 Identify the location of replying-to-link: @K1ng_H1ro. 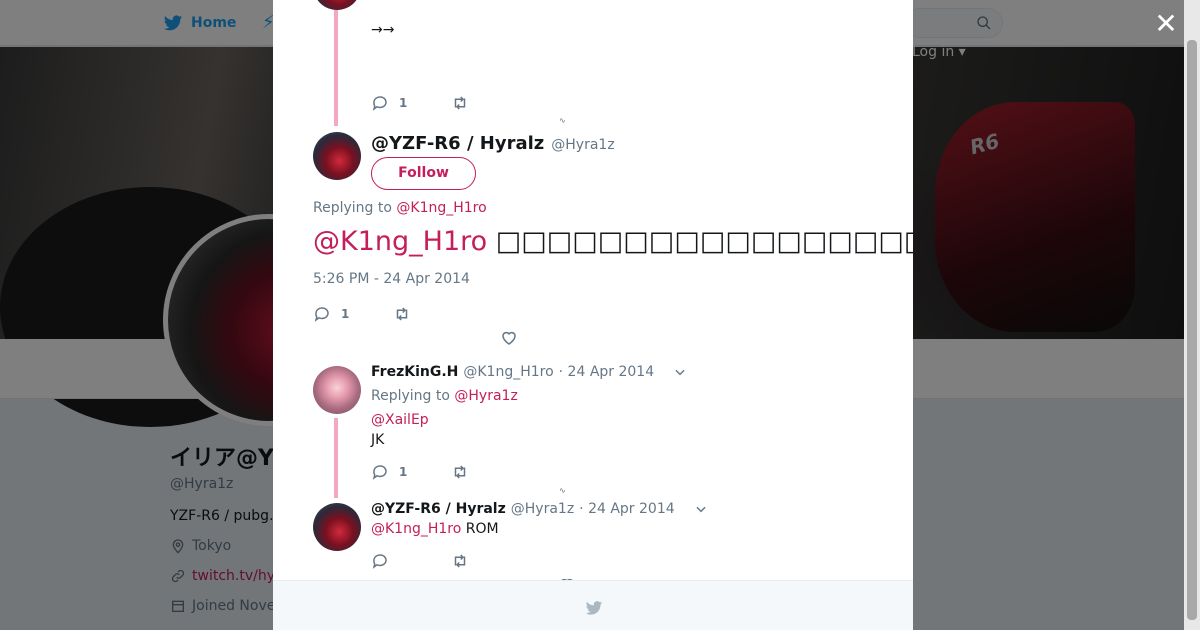
(441, 208).